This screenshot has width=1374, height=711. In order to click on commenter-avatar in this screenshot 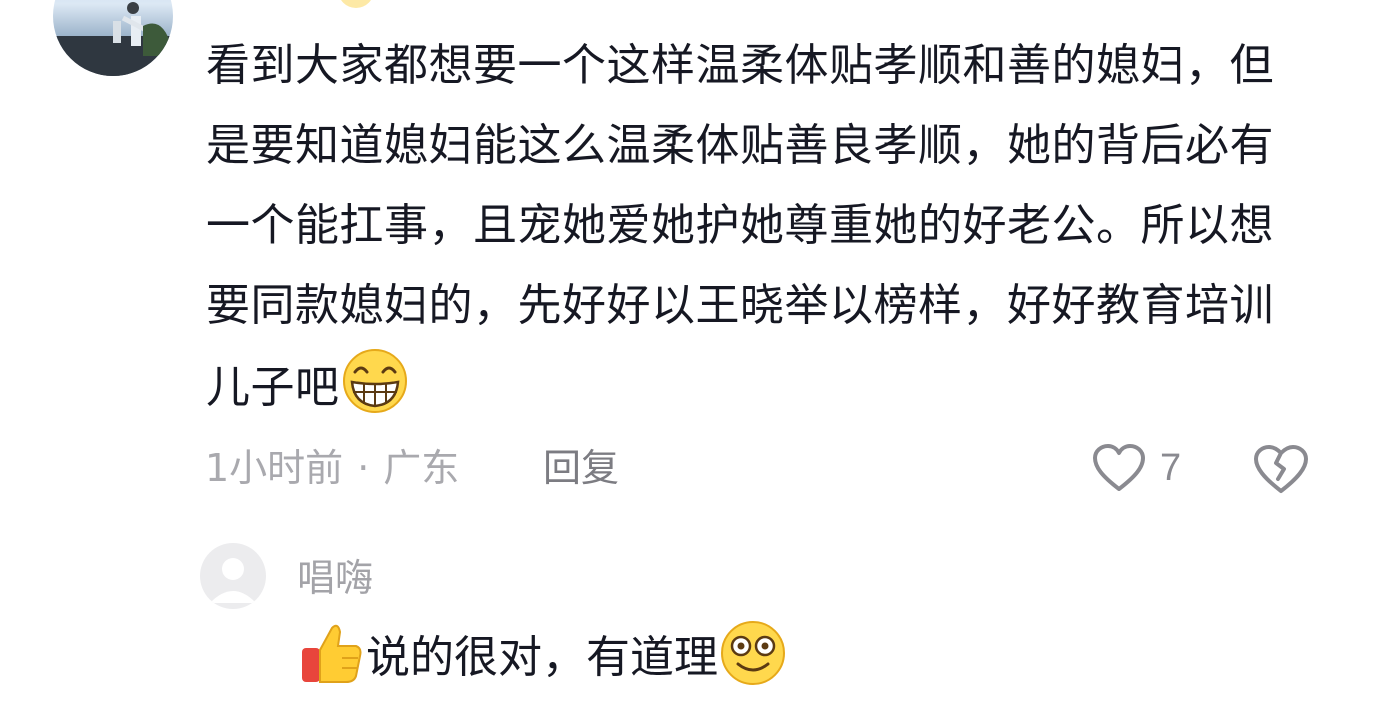, I will do `click(113, 38)`.